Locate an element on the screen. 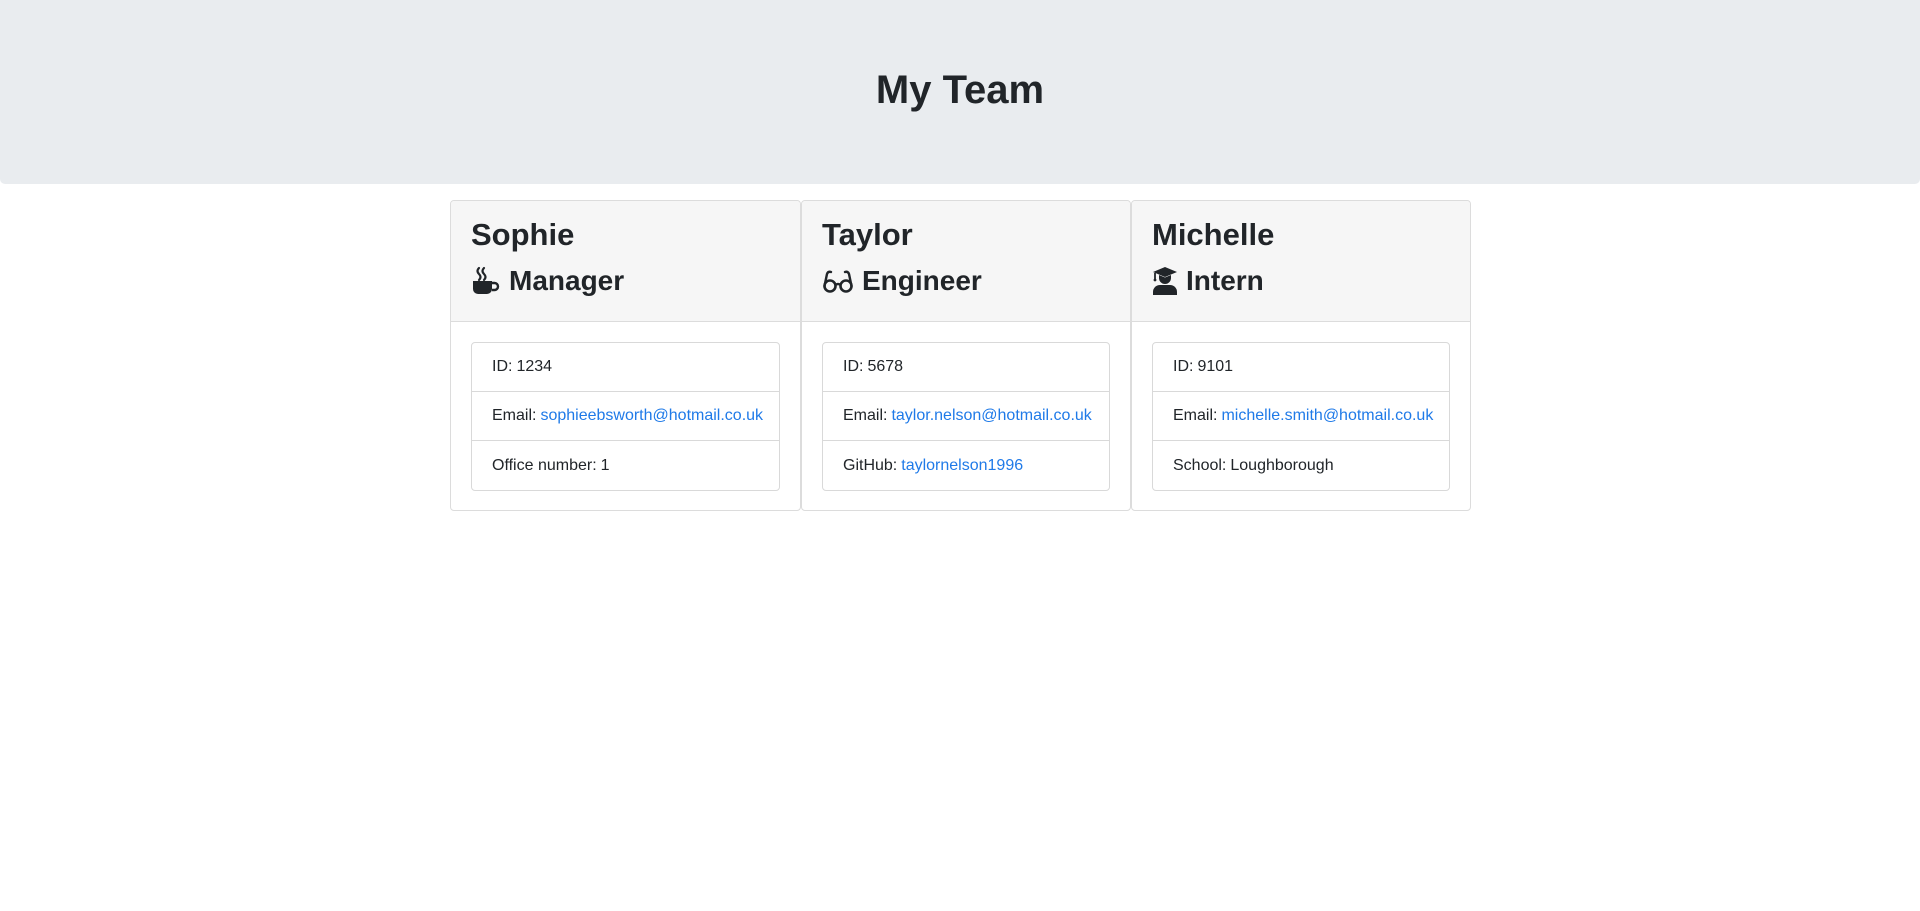 This screenshot has height=911, width=1920. employee-id: ID: 5678 is located at coordinates (966, 367).